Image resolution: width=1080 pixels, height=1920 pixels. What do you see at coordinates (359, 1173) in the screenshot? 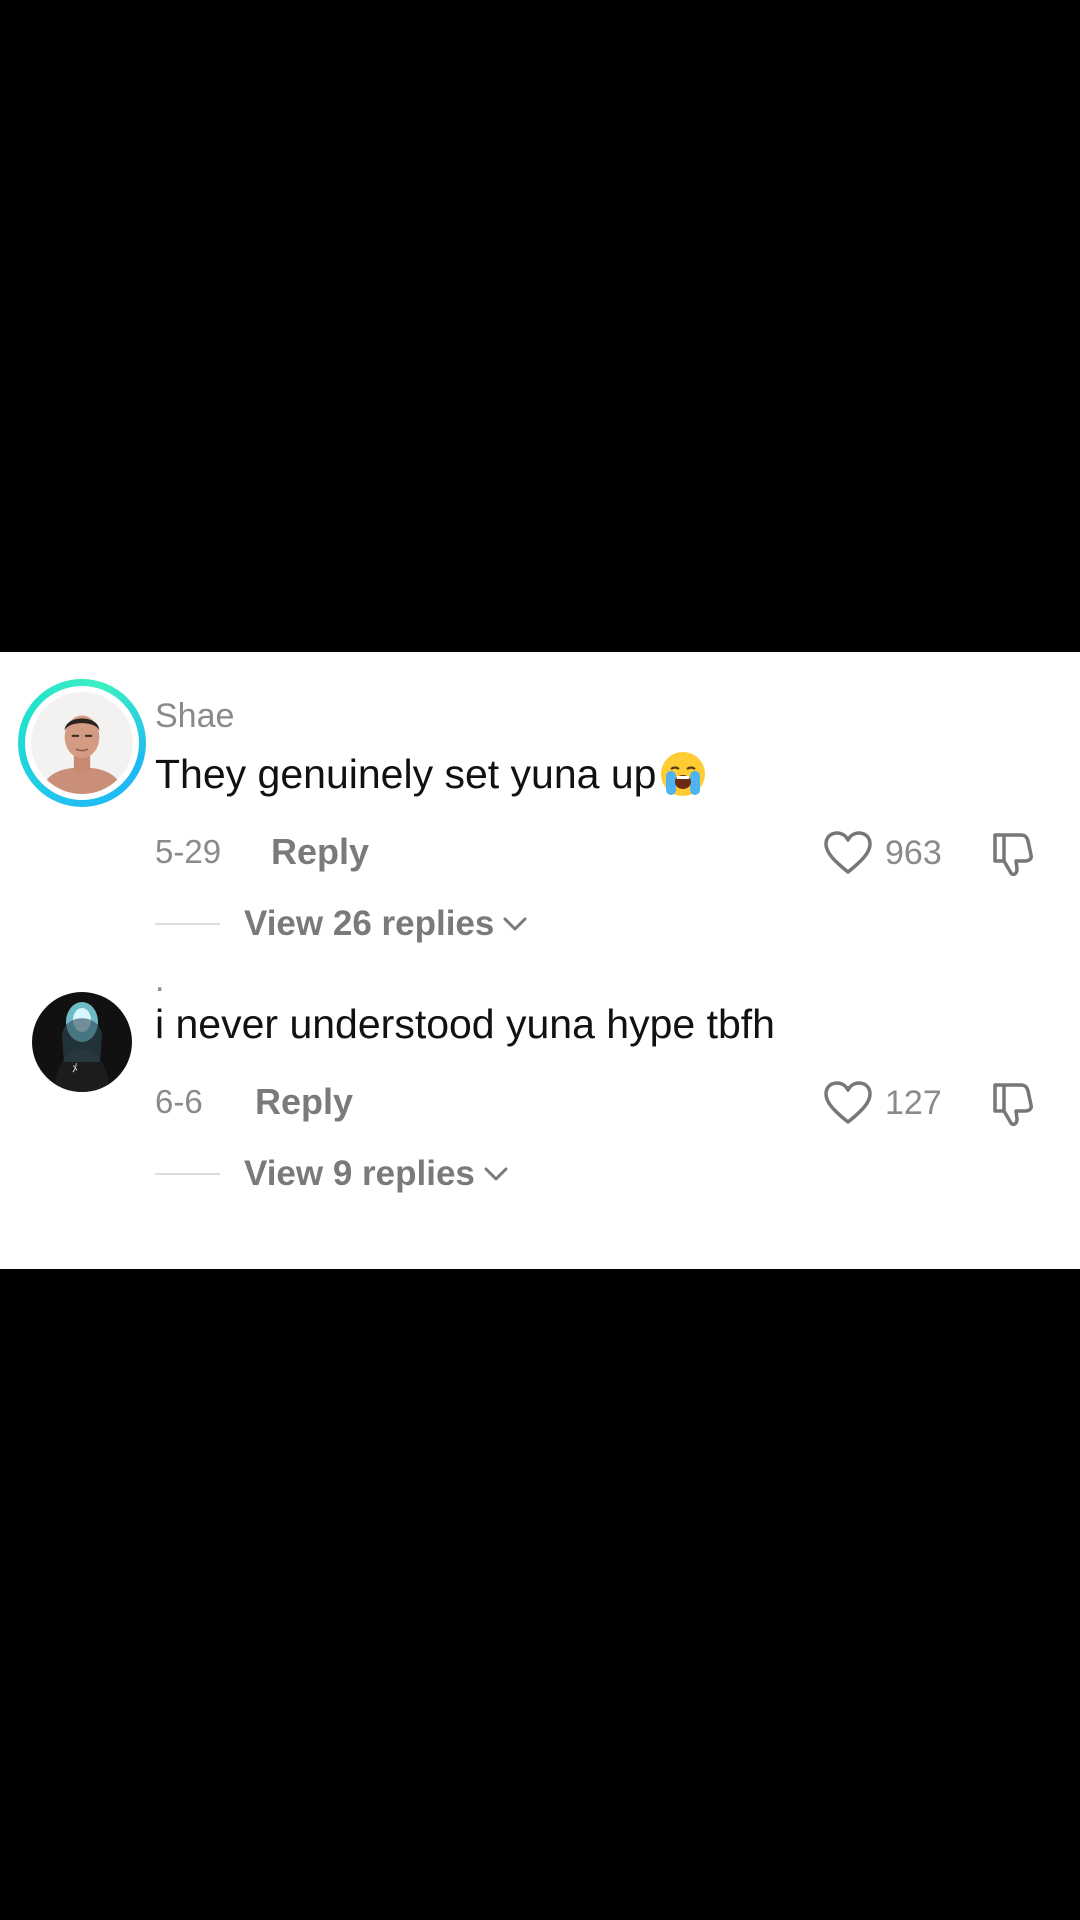
I see `view-replies-label: View 9 replies` at bounding box center [359, 1173].